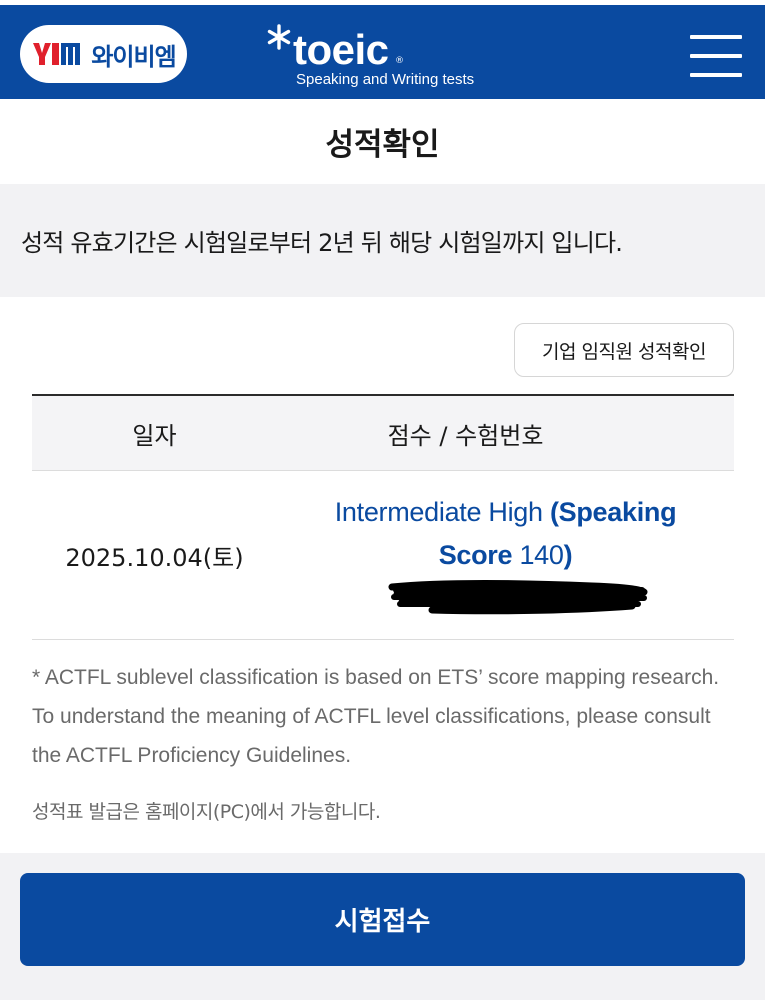  I want to click on page-title: 성적확인, so click(382, 145).